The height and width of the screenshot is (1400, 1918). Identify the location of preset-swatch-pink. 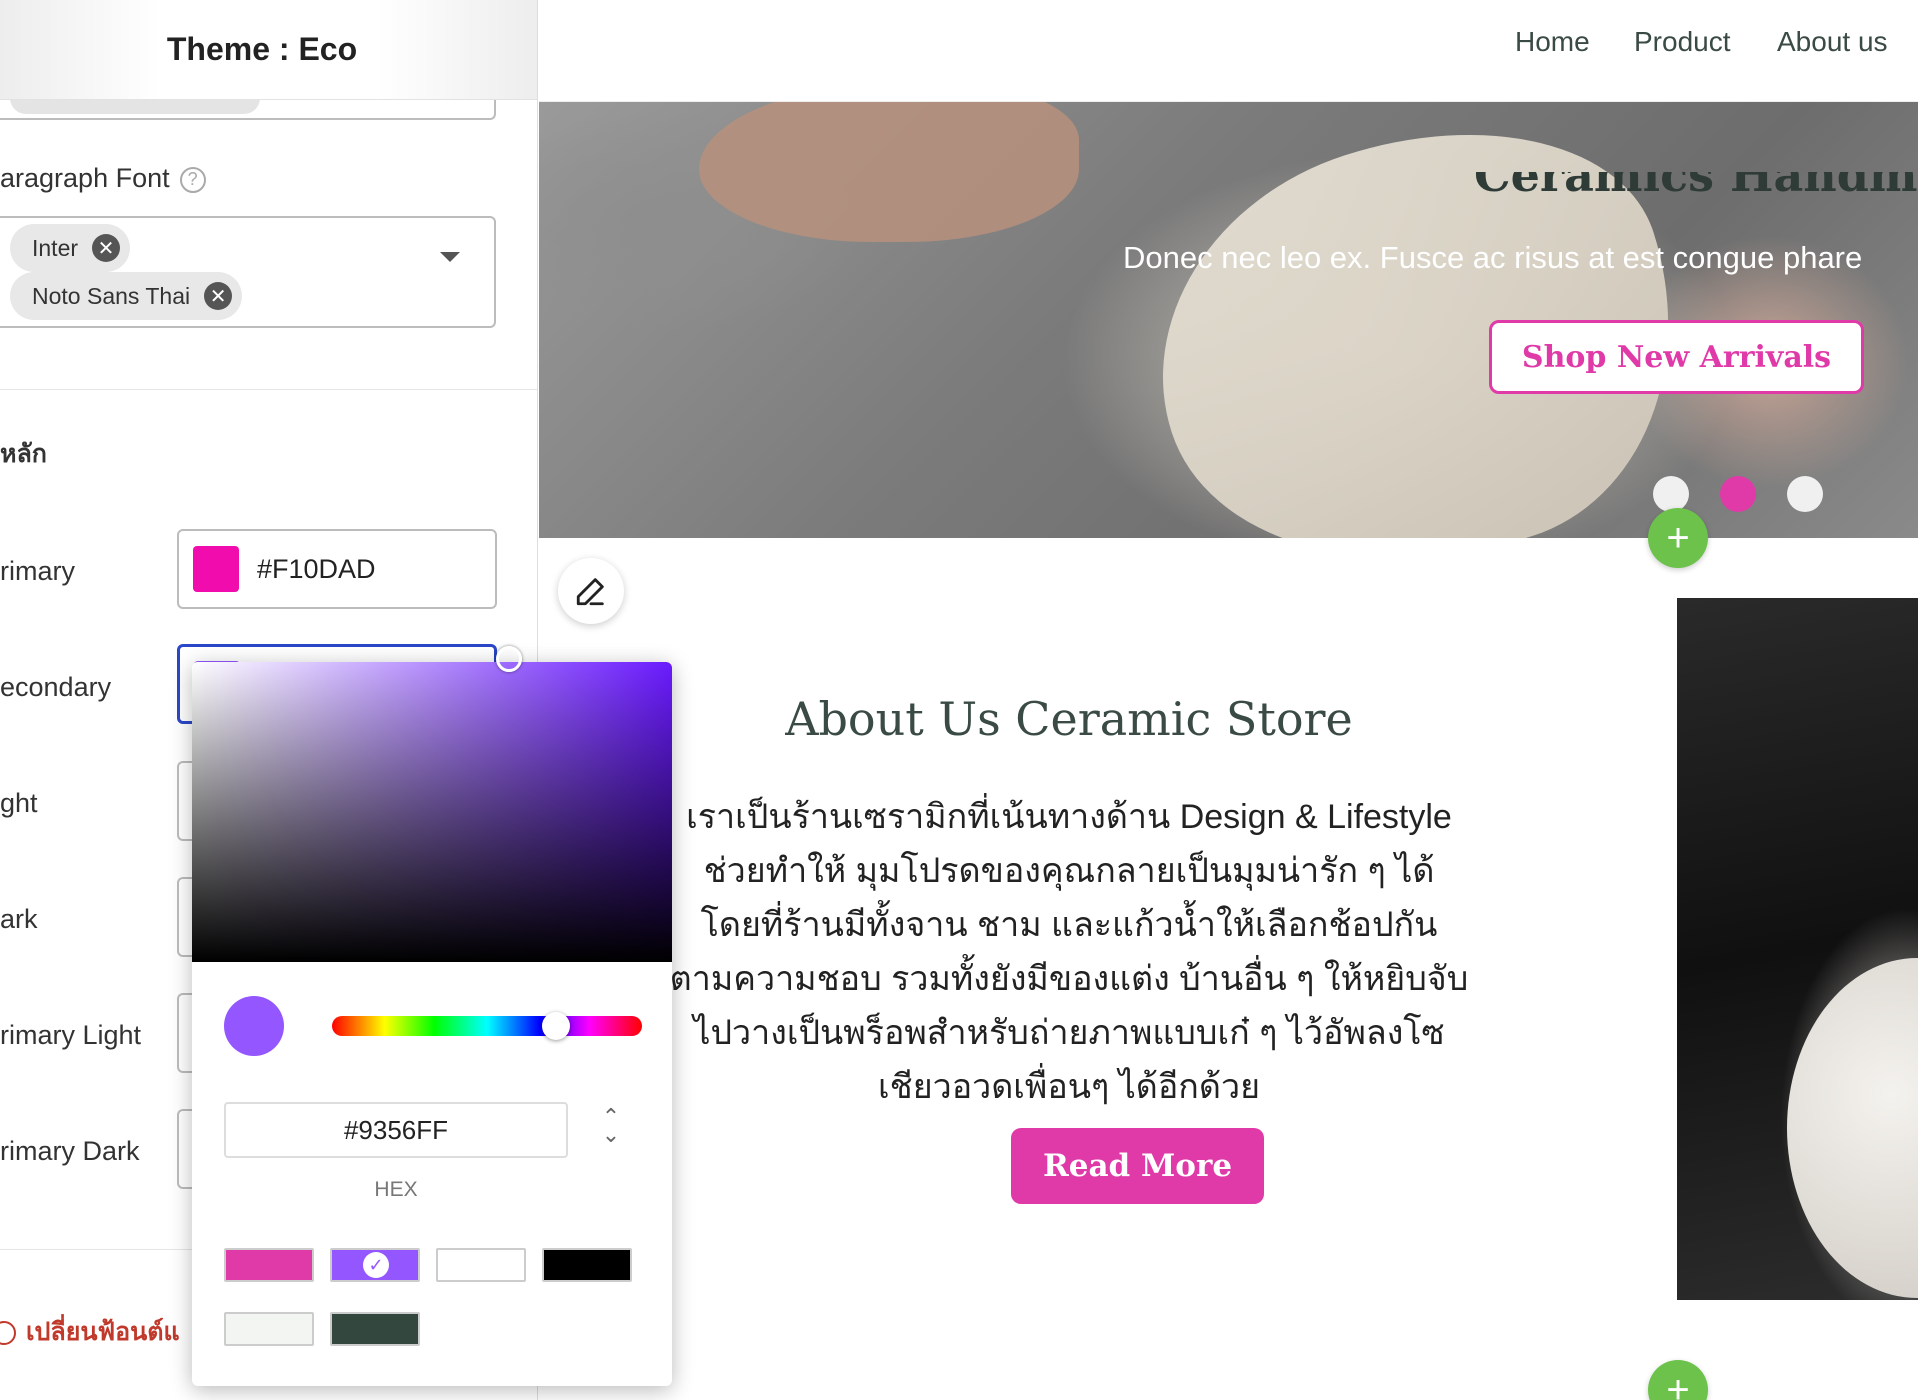
(269, 1265).